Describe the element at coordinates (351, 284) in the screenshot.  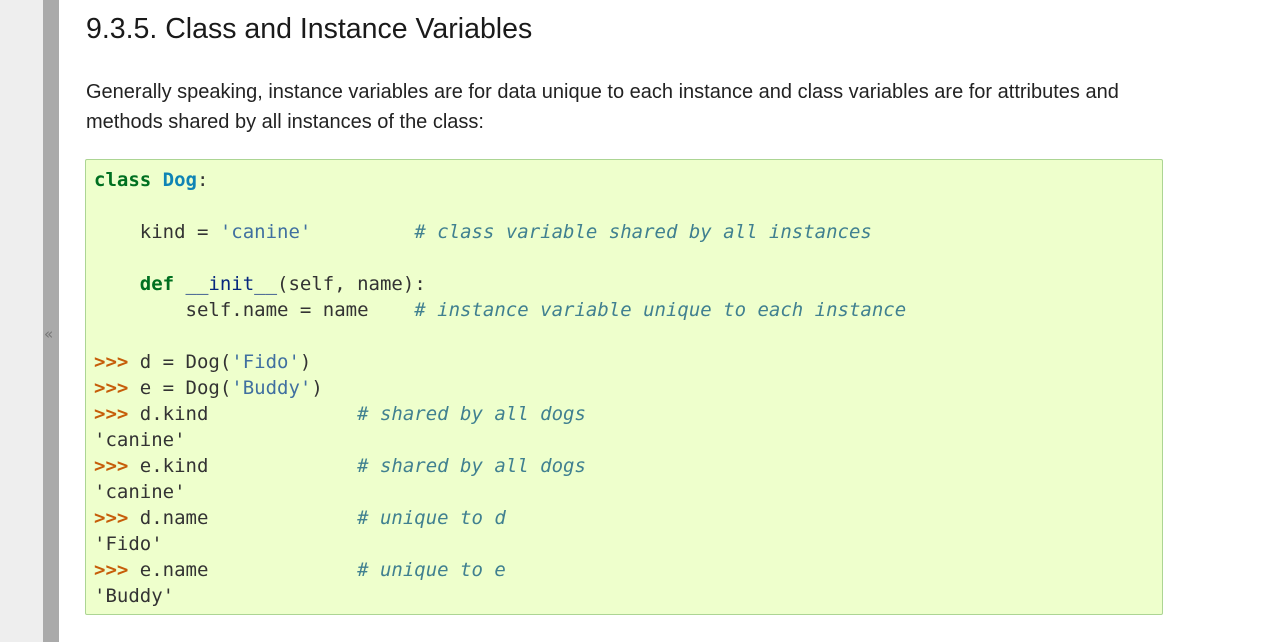
I see `code-text: (self, name):` at that location.